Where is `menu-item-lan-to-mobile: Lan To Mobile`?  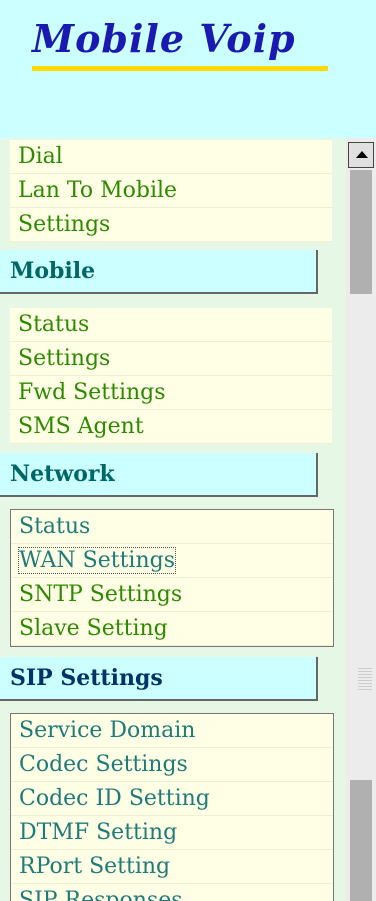 menu-item-lan-to-mobile: Lan To Mobile is located at coordinates (171, 191).